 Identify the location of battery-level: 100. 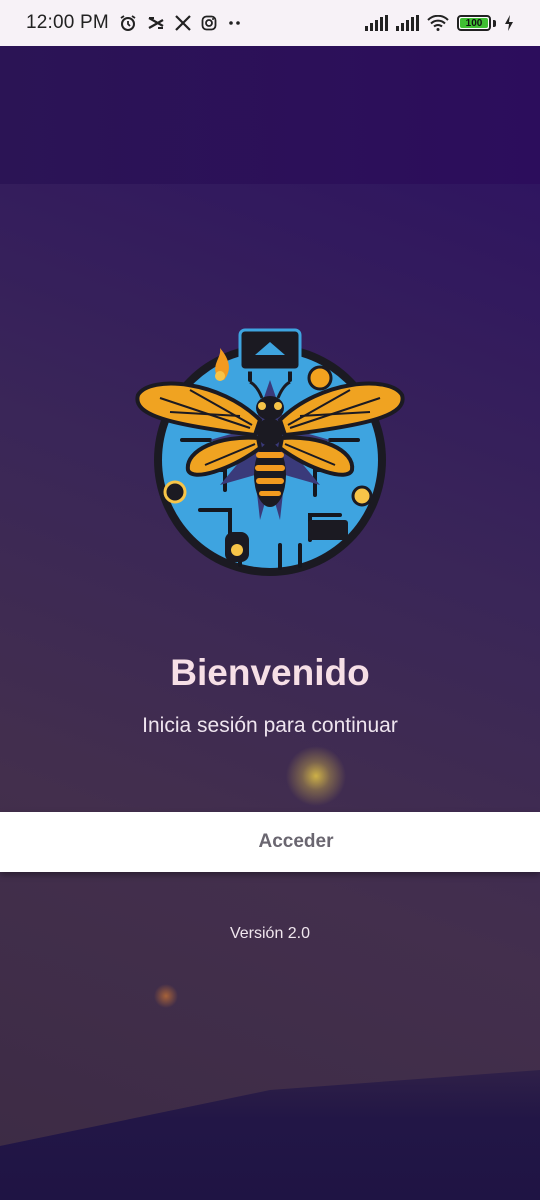
(474, 23).